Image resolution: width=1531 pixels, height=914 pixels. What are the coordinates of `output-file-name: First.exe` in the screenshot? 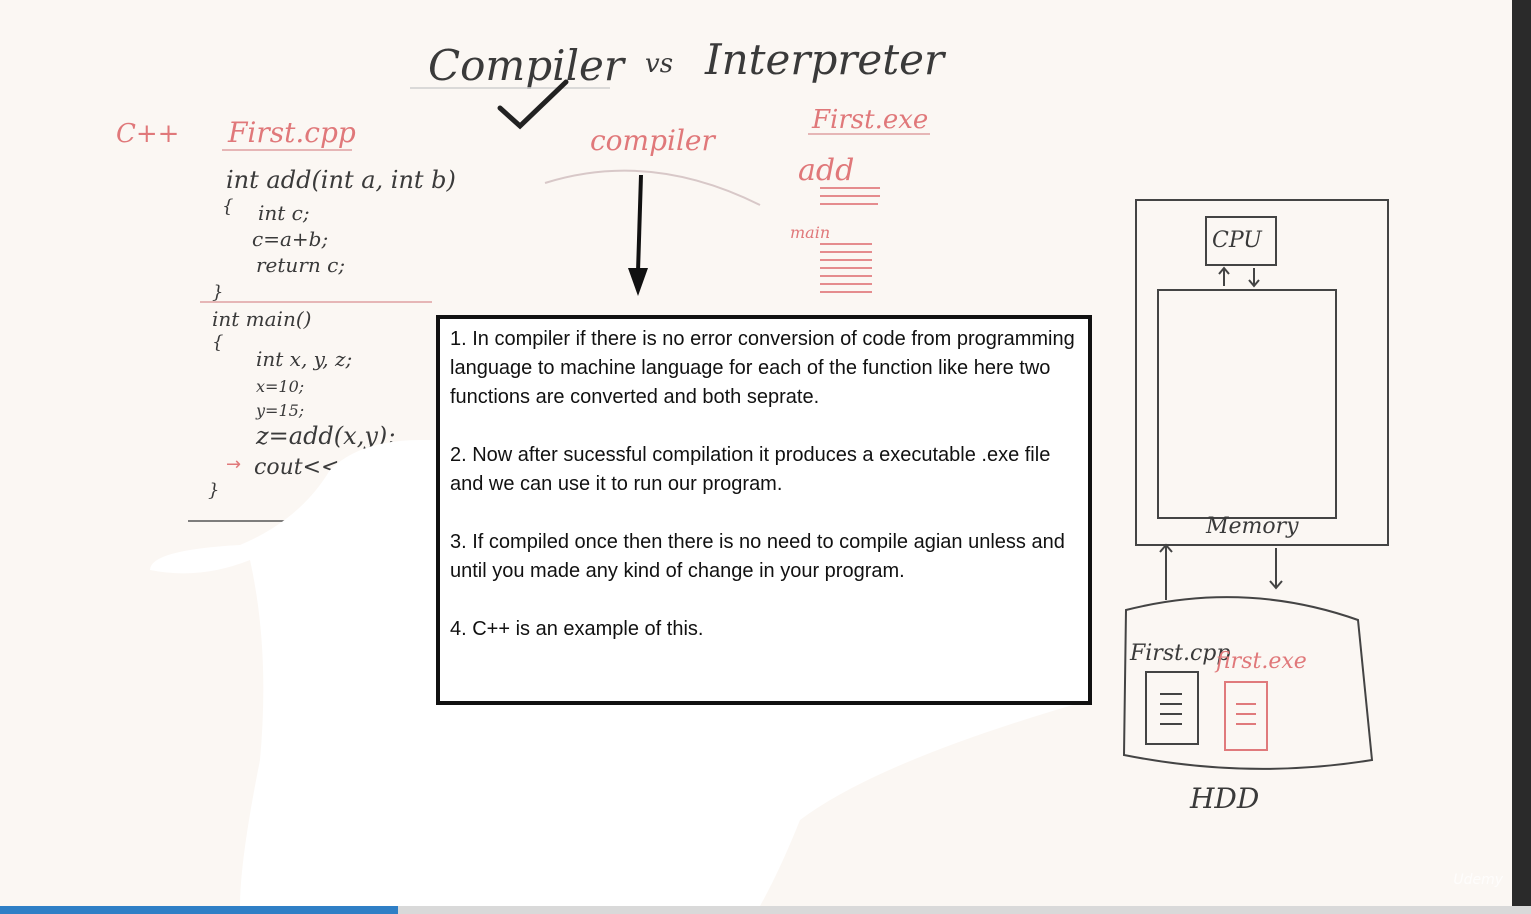 It's located at (869, 120).